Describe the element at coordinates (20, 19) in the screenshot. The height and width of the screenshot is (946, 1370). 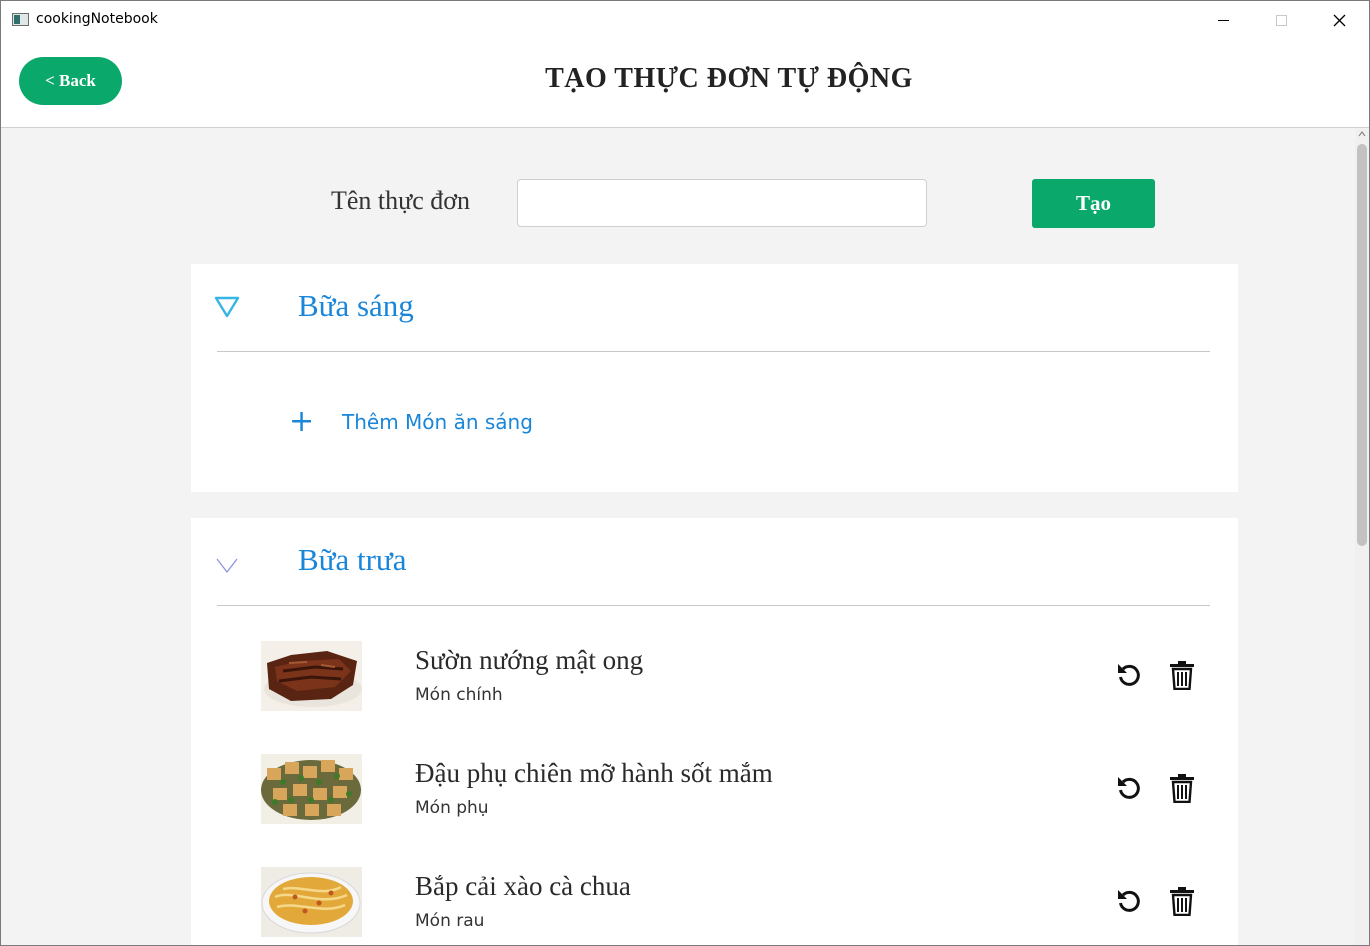
I see `app-icon` at that location.